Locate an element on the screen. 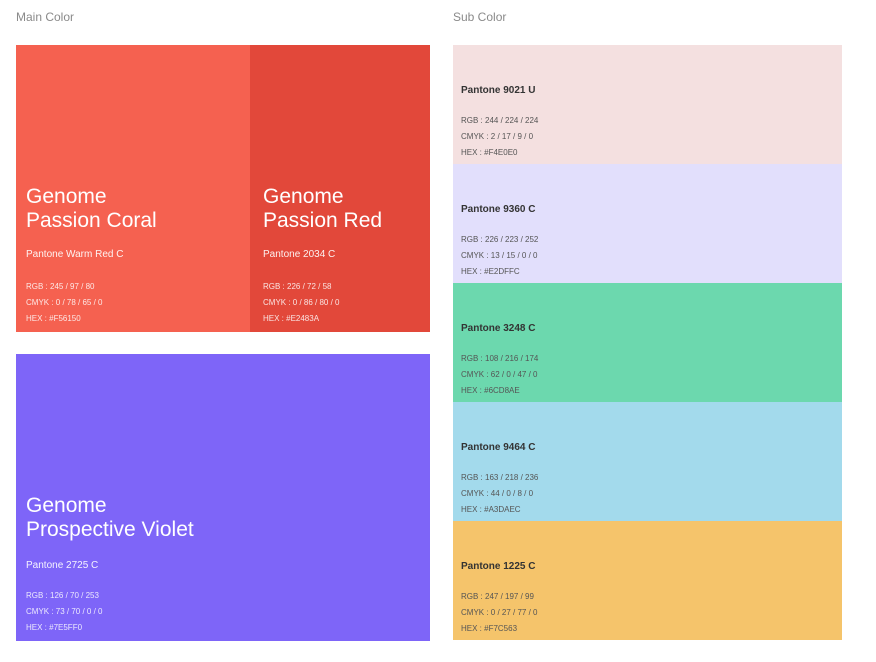 This screenshot has height=662, width=876. main-color-heading: Main Color is located at coordinates (45, 17).